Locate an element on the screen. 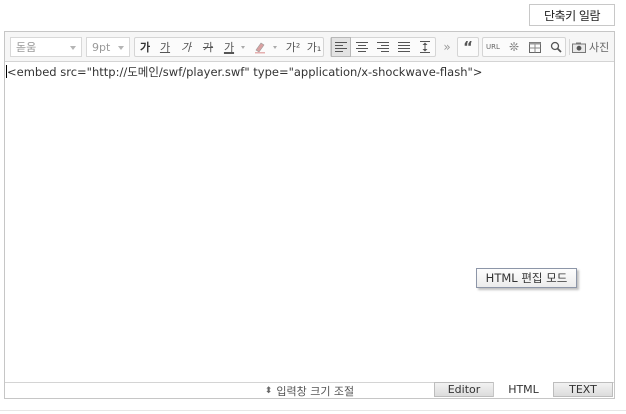 The height and width of the screenshot is (414, 626). link-button: URL is located at coordinates (493, 47).